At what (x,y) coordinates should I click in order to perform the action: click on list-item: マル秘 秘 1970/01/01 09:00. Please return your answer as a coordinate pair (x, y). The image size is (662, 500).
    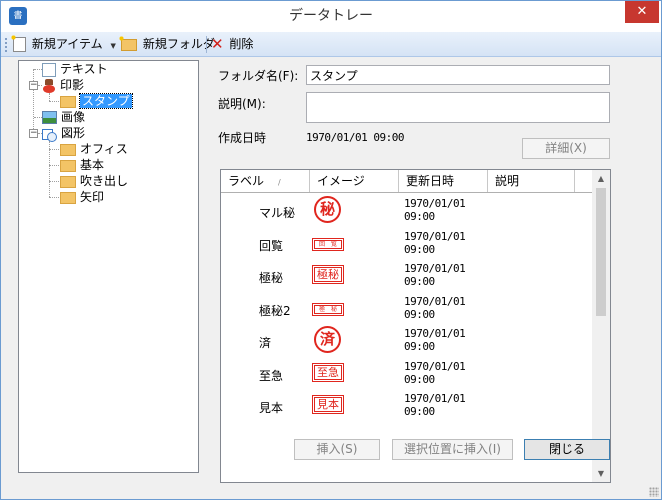
    Looking at the image, I should click on (406, 210).